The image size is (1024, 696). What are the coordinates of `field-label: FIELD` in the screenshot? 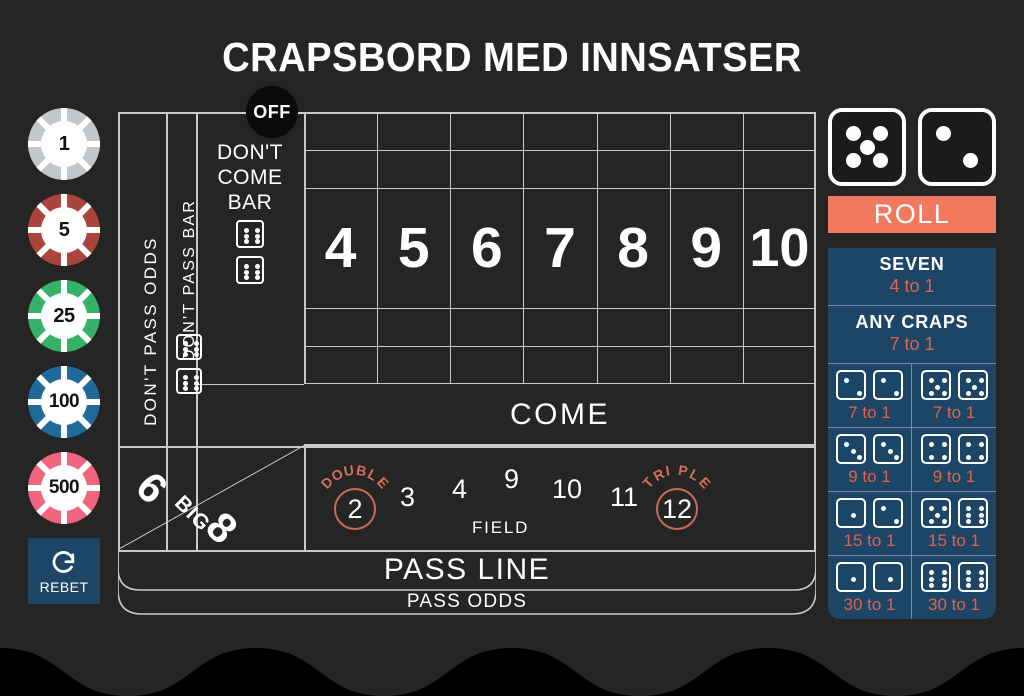 It's located at (501, 527).